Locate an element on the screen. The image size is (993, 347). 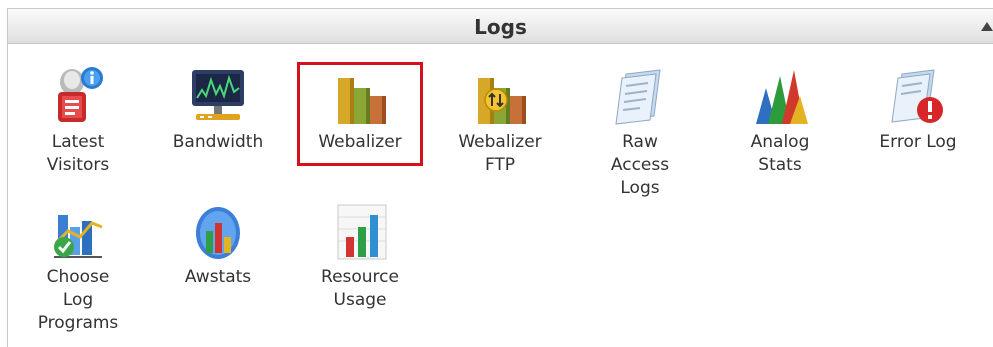
error-log-link: Error Log is located at coordinates (918, 110).